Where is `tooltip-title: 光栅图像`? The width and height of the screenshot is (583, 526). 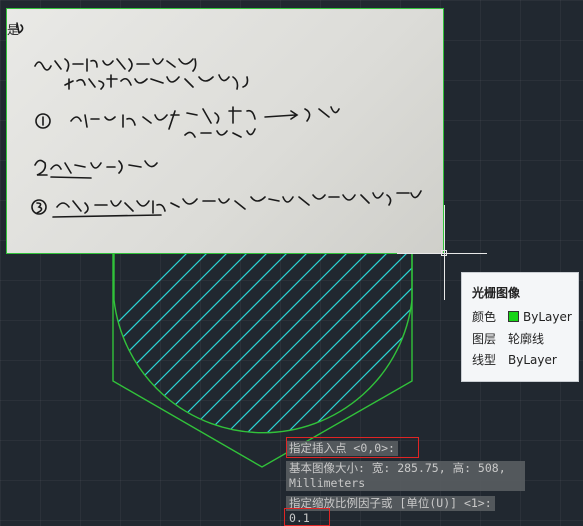
tooltip-title: 光栅图像 is located at coordinates (496, 293).